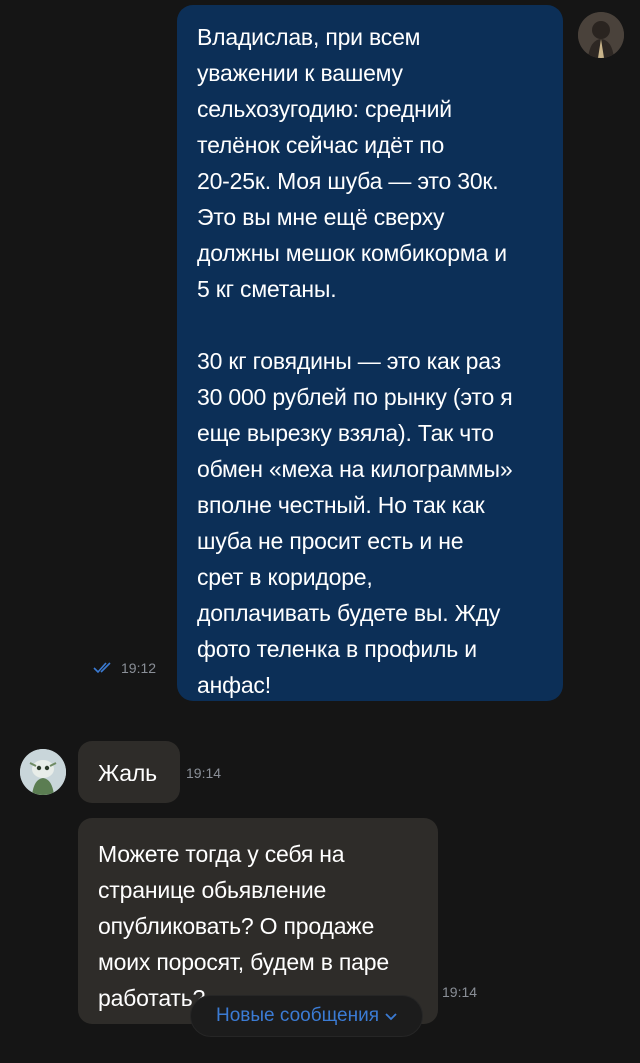  I want to click on incoming-message-text: Жаль, so click(127, 773).